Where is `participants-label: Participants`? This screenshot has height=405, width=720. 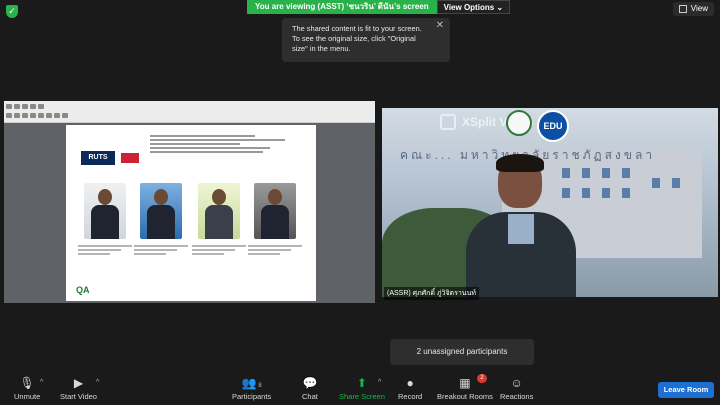 participants-label: Participants is located at coordinates (252, 396).